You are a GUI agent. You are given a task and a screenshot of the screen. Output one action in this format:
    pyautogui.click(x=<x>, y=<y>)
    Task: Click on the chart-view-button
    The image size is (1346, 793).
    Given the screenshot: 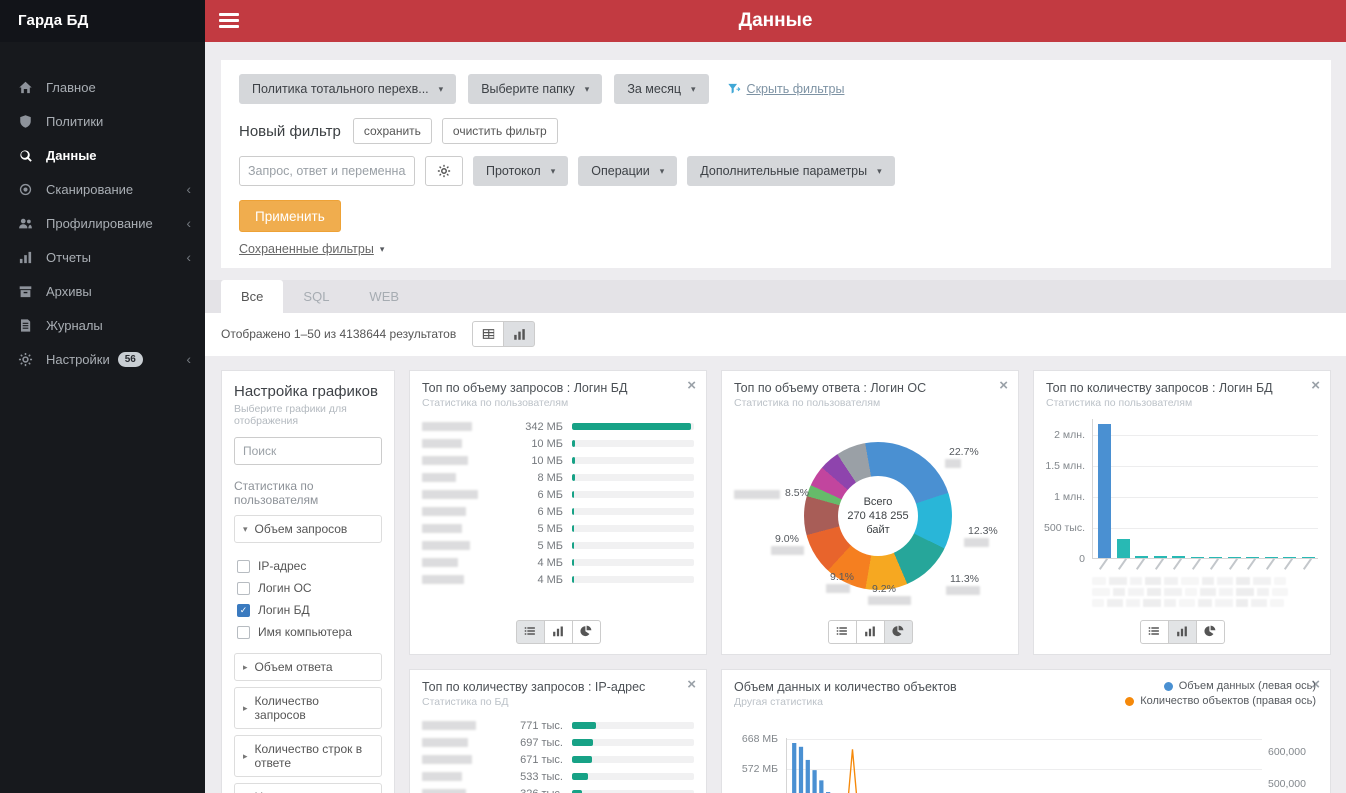 What is the action you would take?
    pyautogui.click(x=519, y=334)
    